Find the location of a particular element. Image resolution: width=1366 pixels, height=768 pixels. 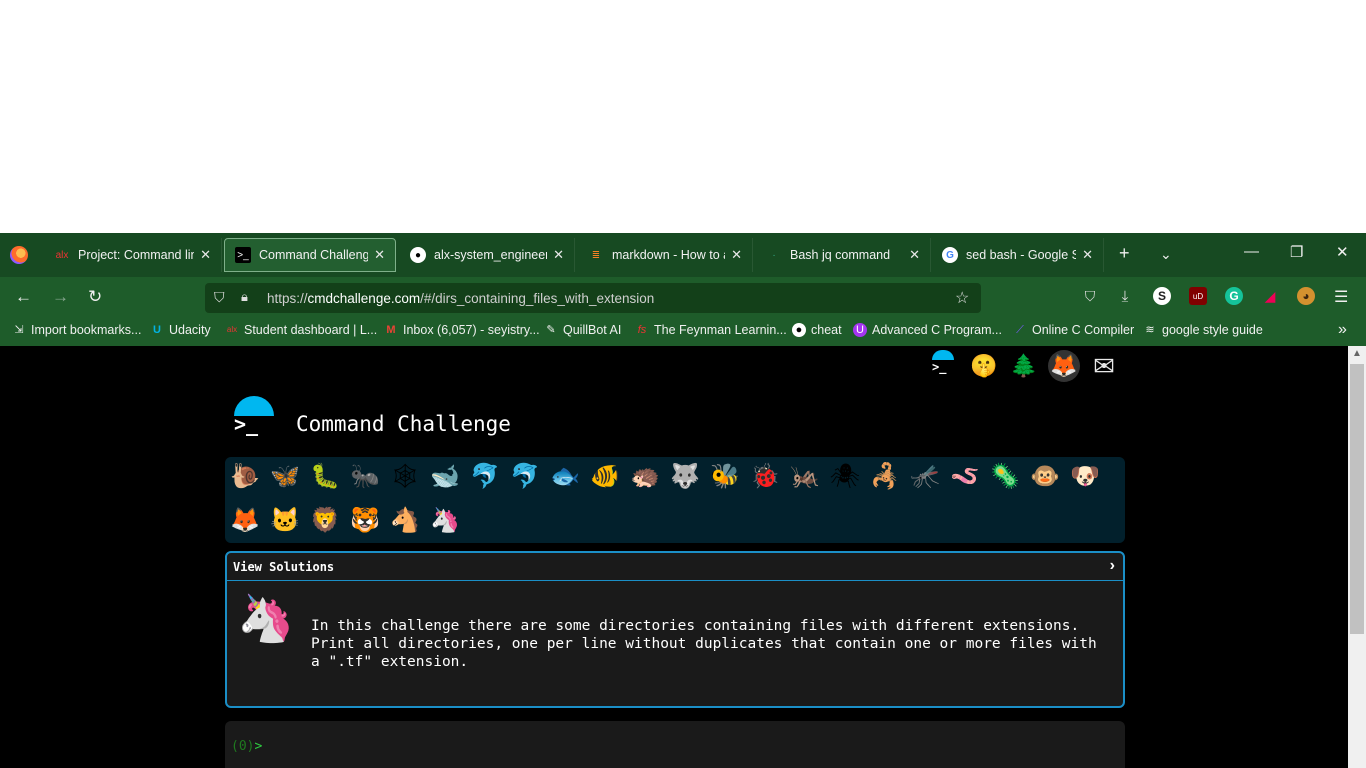

challenge-animal-icon: 🦔 is located at coordinates (645, 476).